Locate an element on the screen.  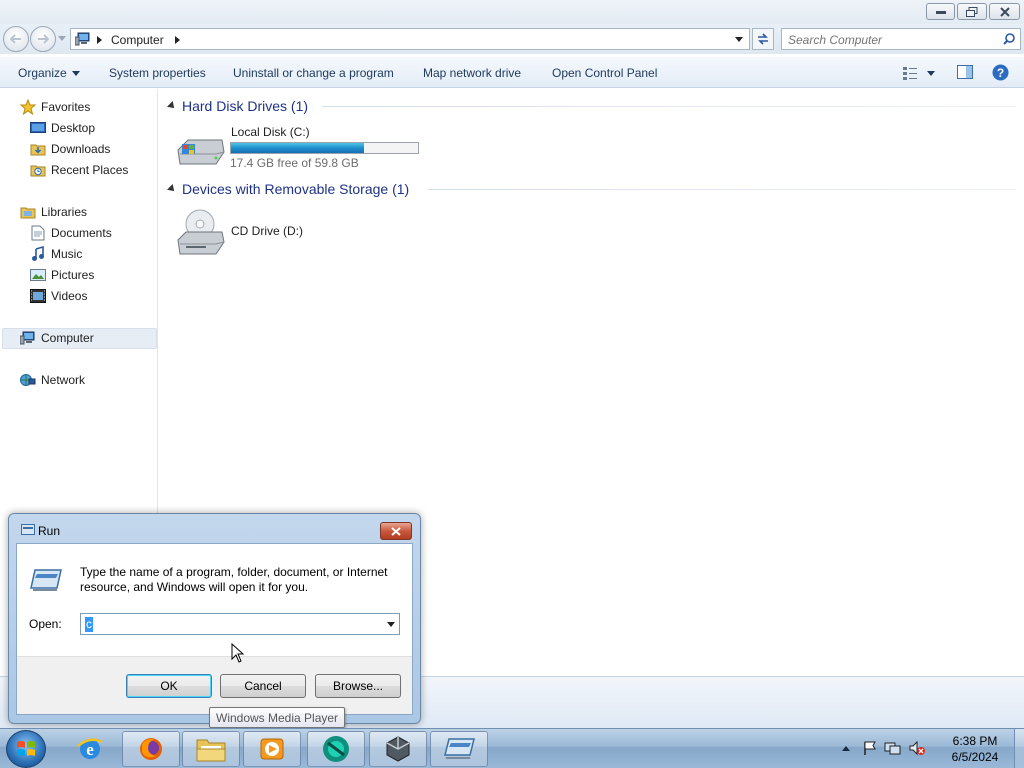
sidebar-item-downloads: Downloads is located at coordinates (70, 149).